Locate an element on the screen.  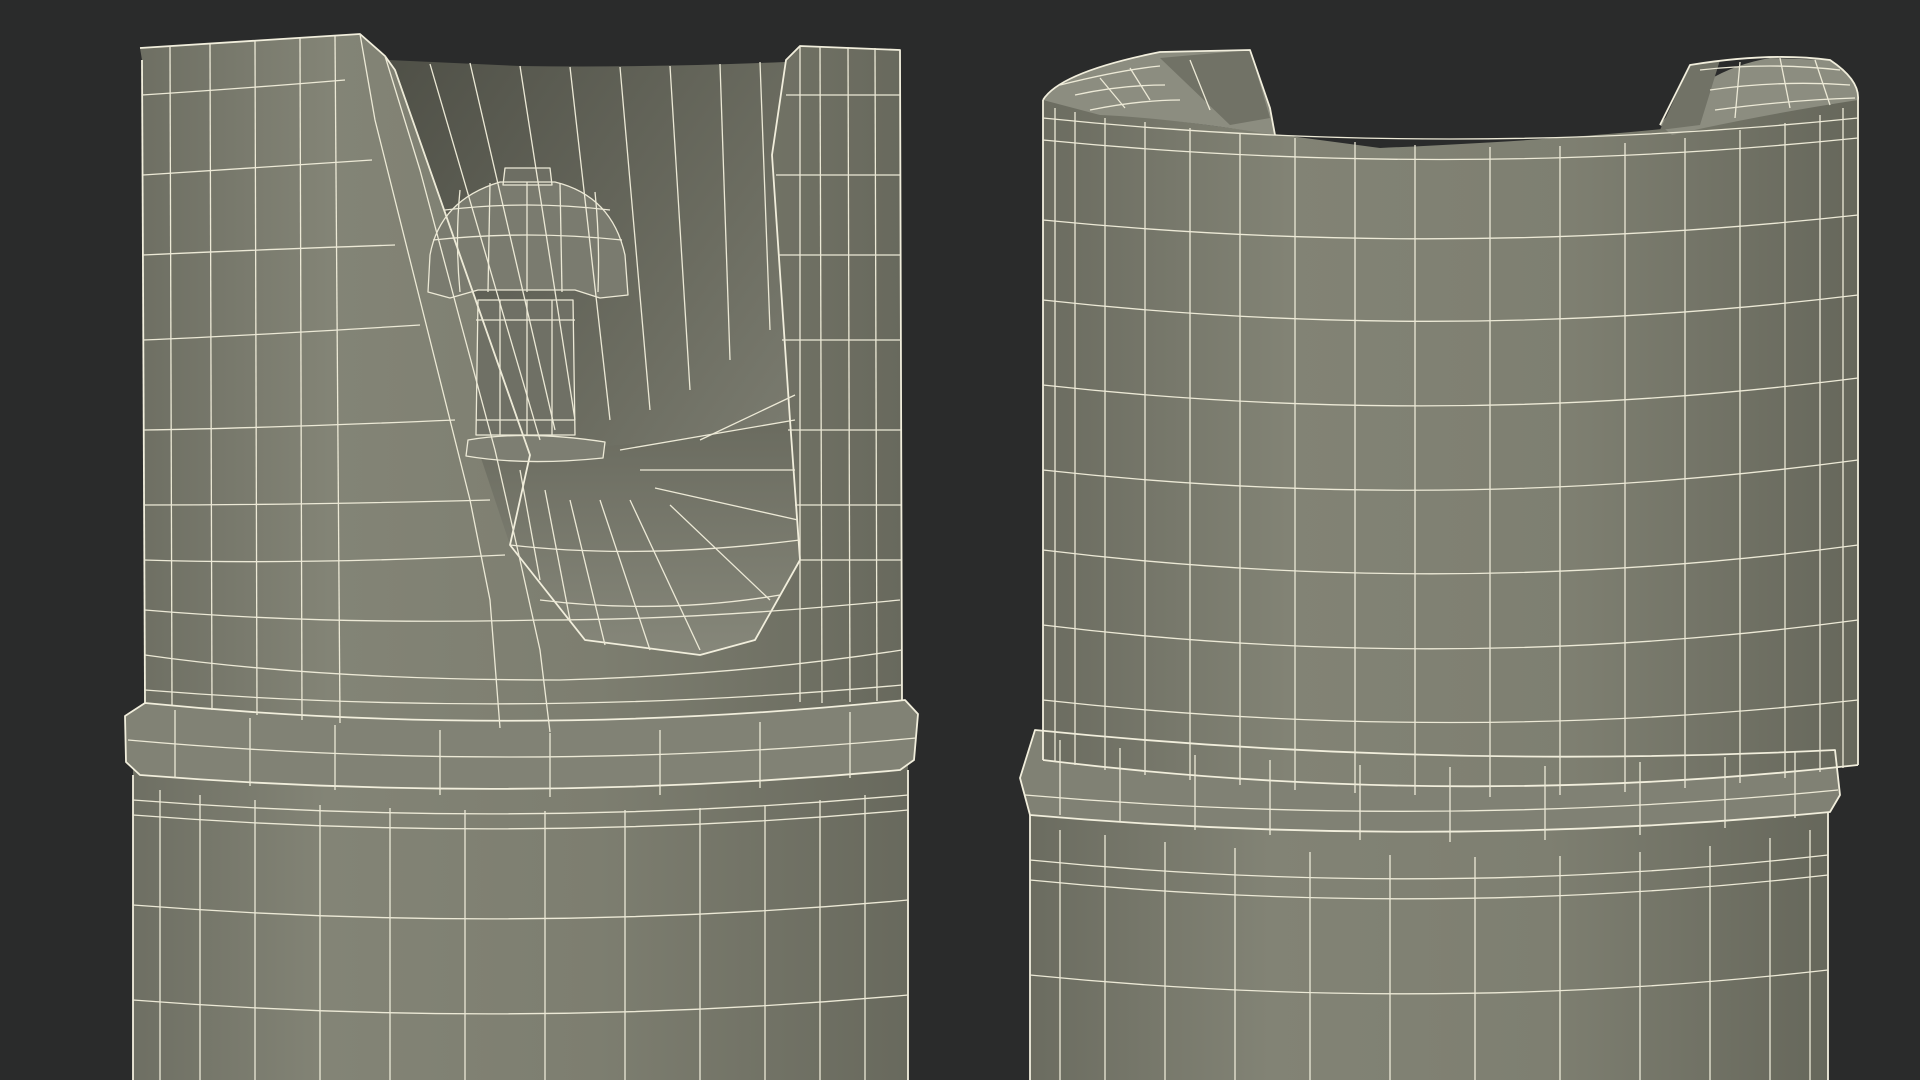
lower-body is located at coordinates (1429, 940).